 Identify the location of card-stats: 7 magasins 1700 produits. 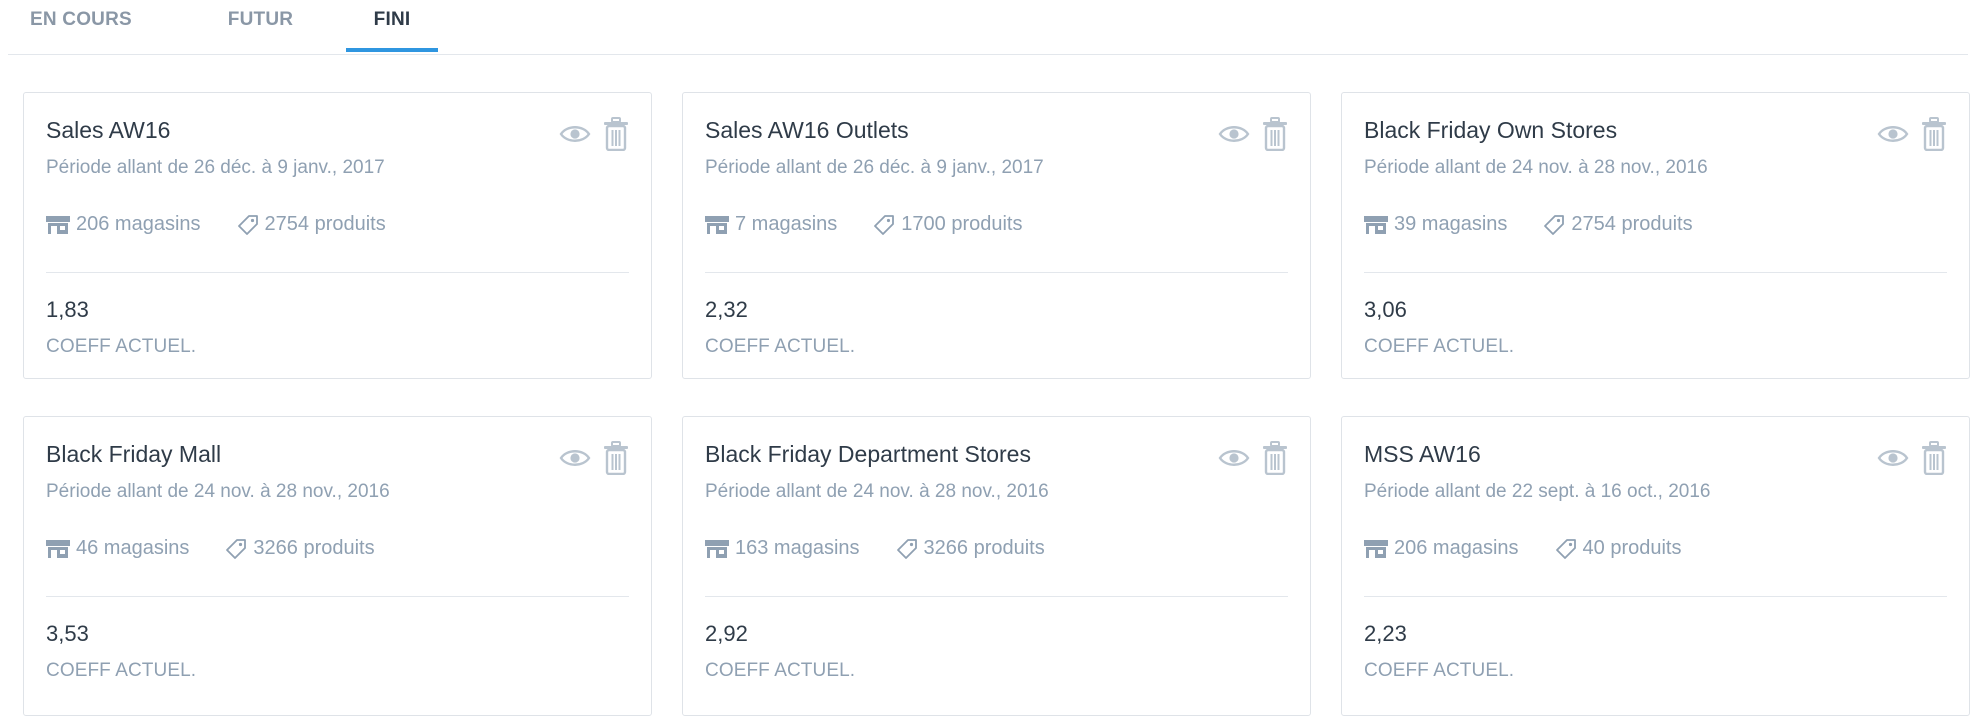
(863, 224).